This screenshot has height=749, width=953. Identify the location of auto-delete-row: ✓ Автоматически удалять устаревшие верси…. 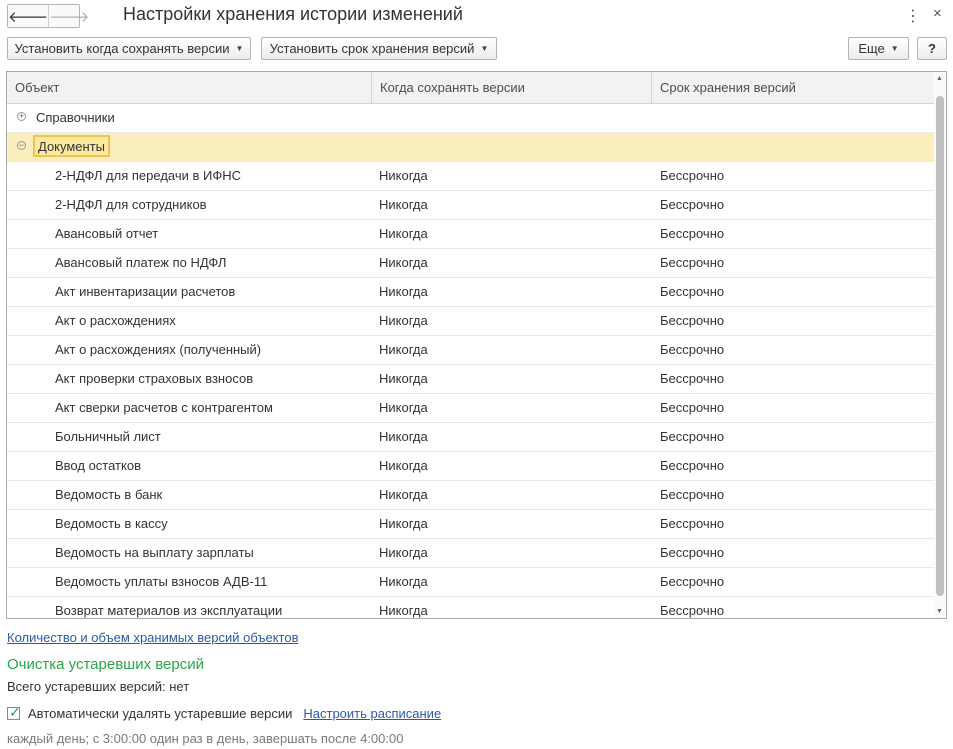
(224, 713).